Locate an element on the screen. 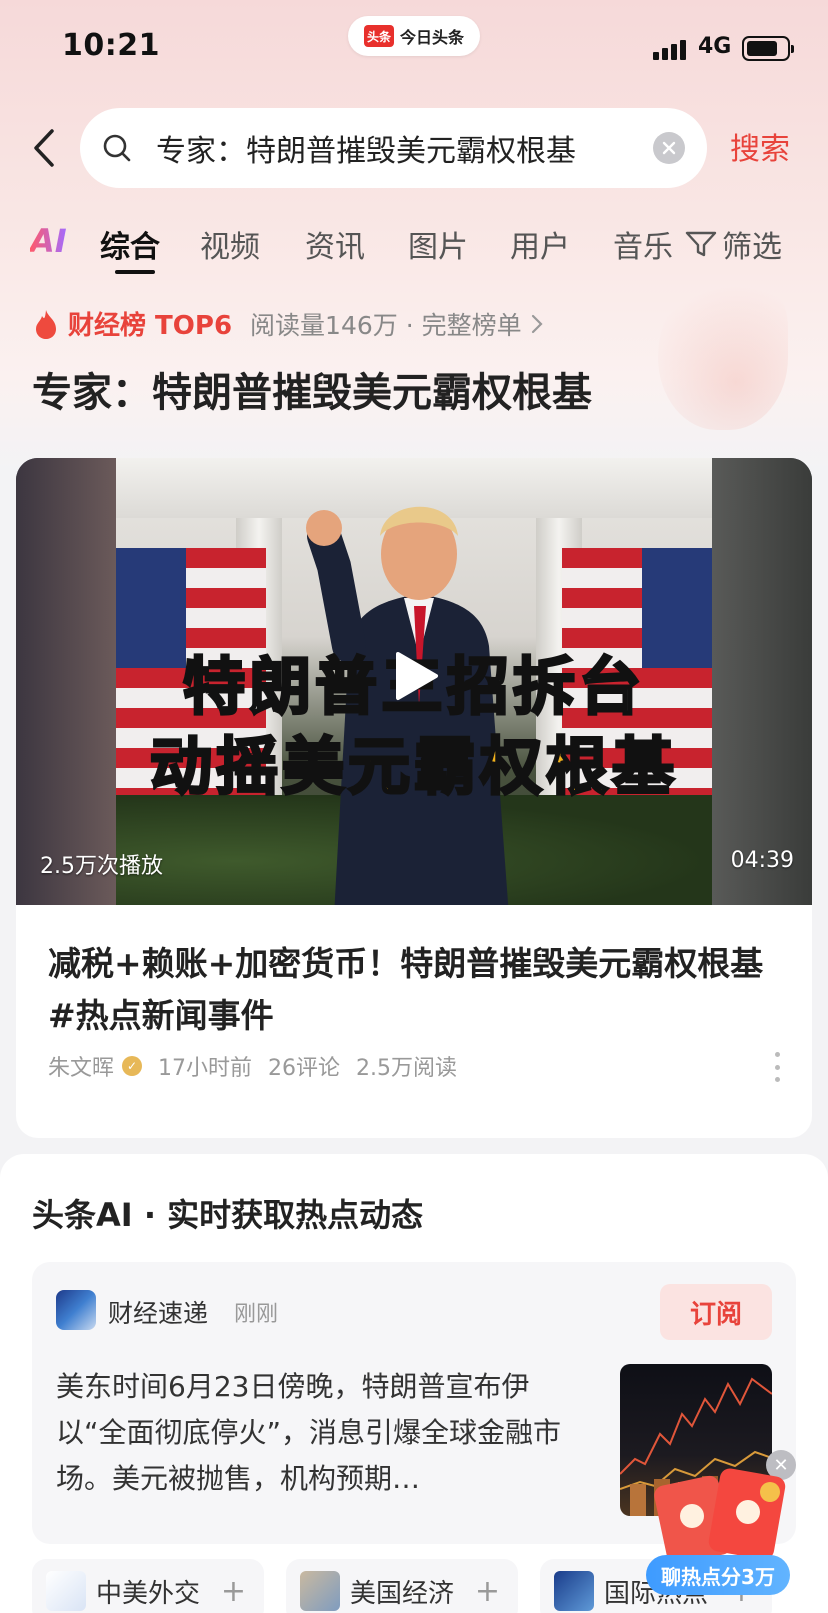 The width and height of the screenshot is (828, 1613). source-name: 财经速递 is located at coordinates (158, 1312).